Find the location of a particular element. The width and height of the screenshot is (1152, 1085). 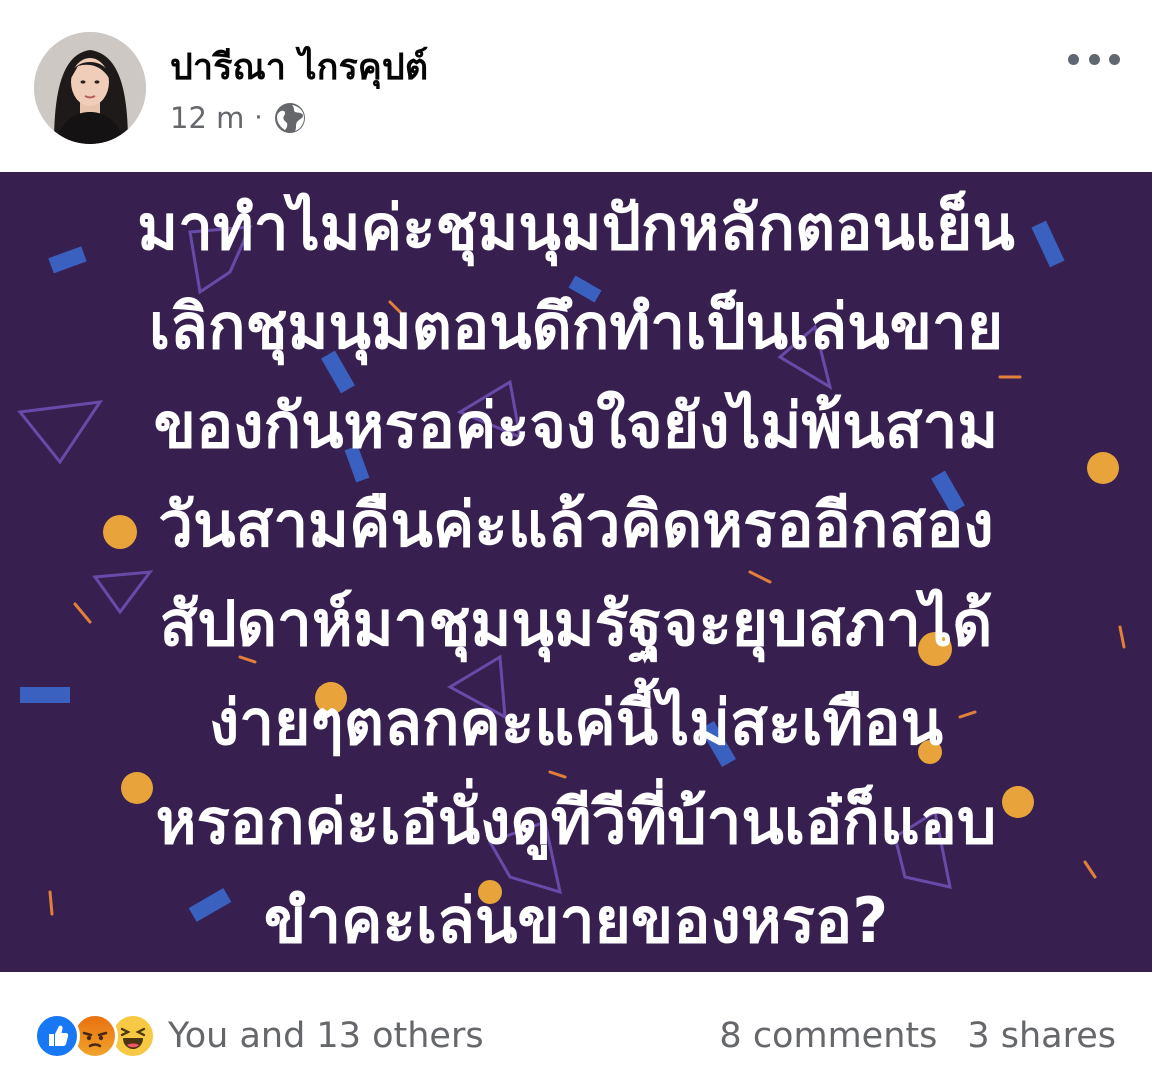

post-text-line: เลิกชุมนุมตอนดึกทำเป็นเล่นขาย is located at coordinates (576, 326).